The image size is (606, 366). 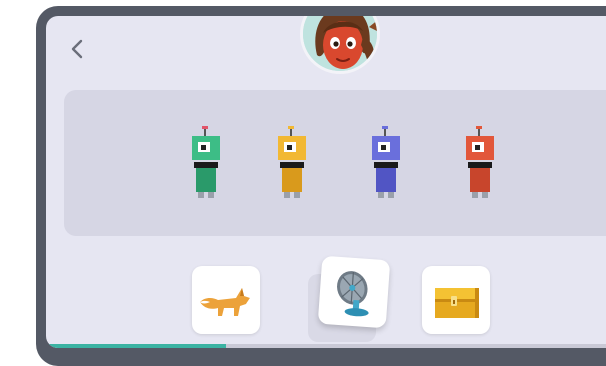 I want to click on chest-card, so click(x=456, y=300).